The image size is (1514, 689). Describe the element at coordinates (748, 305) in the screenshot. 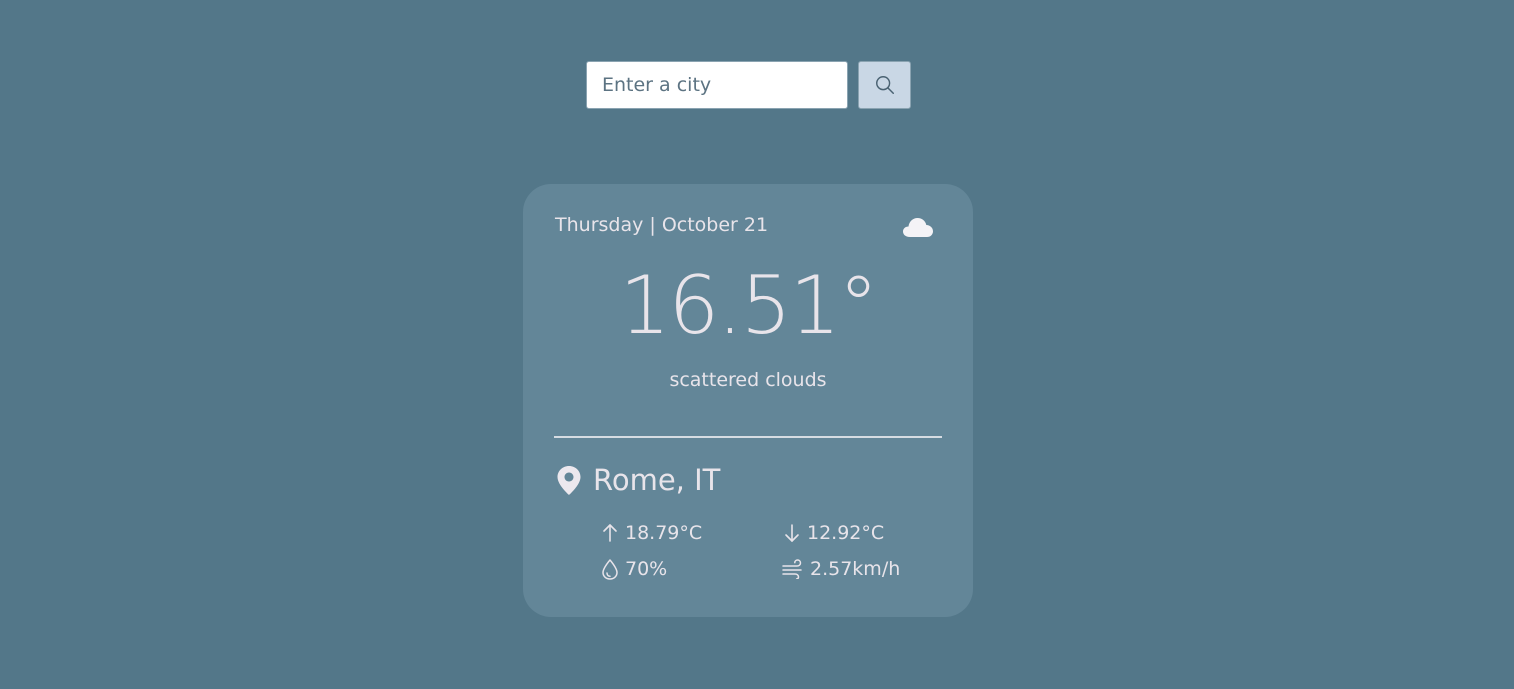

I see `temperature-value: 16.51°` at that location.